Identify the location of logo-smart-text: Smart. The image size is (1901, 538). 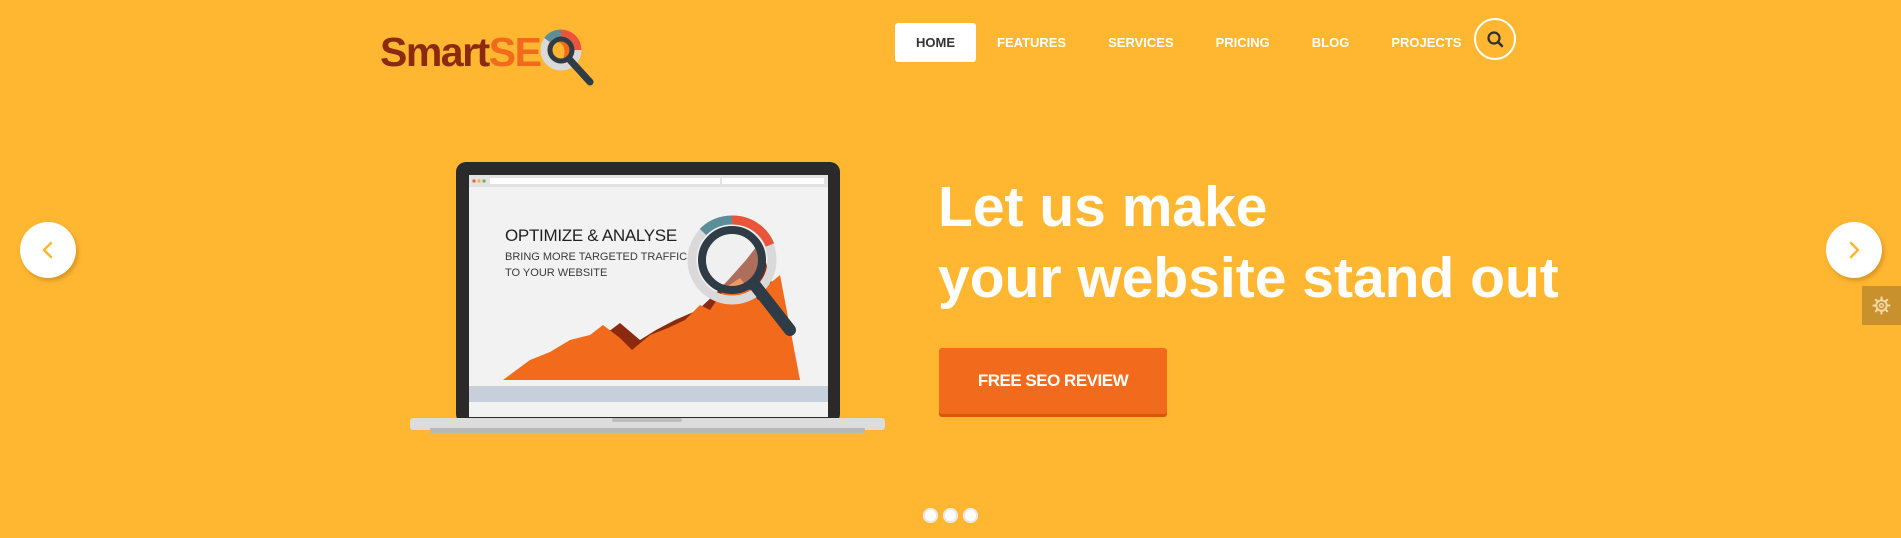
(435, 52).